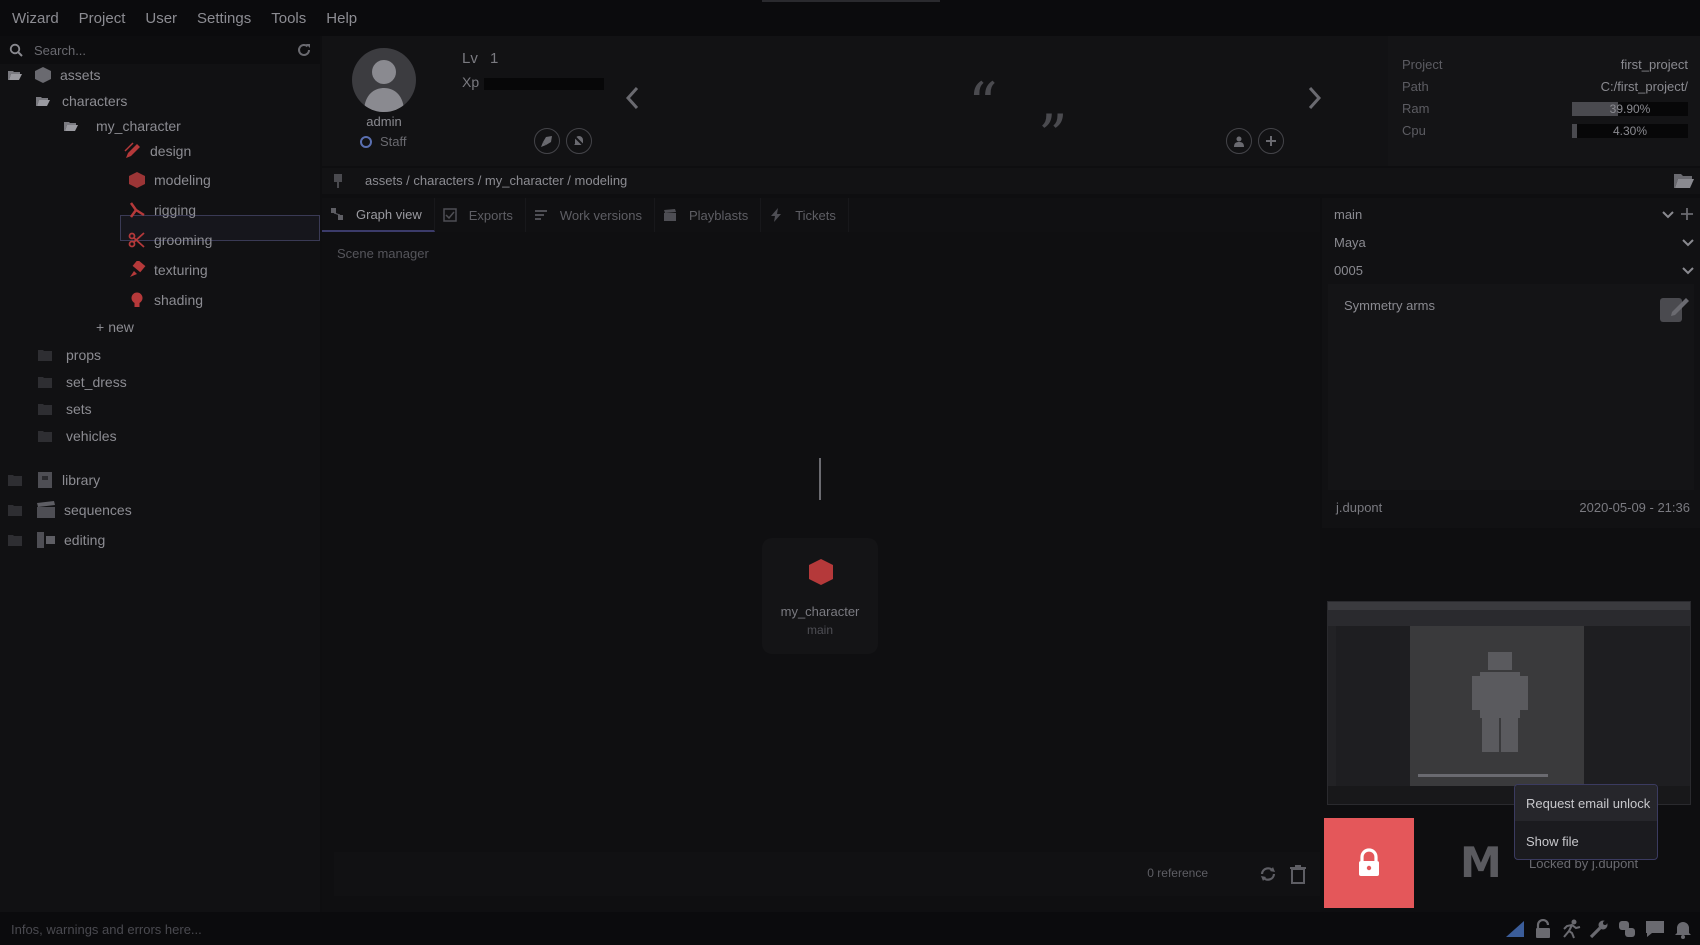 The width and height of the screenshot is (1700, 945). I want to click on path-row: Path C:/first_project/, so click(1545, 86).